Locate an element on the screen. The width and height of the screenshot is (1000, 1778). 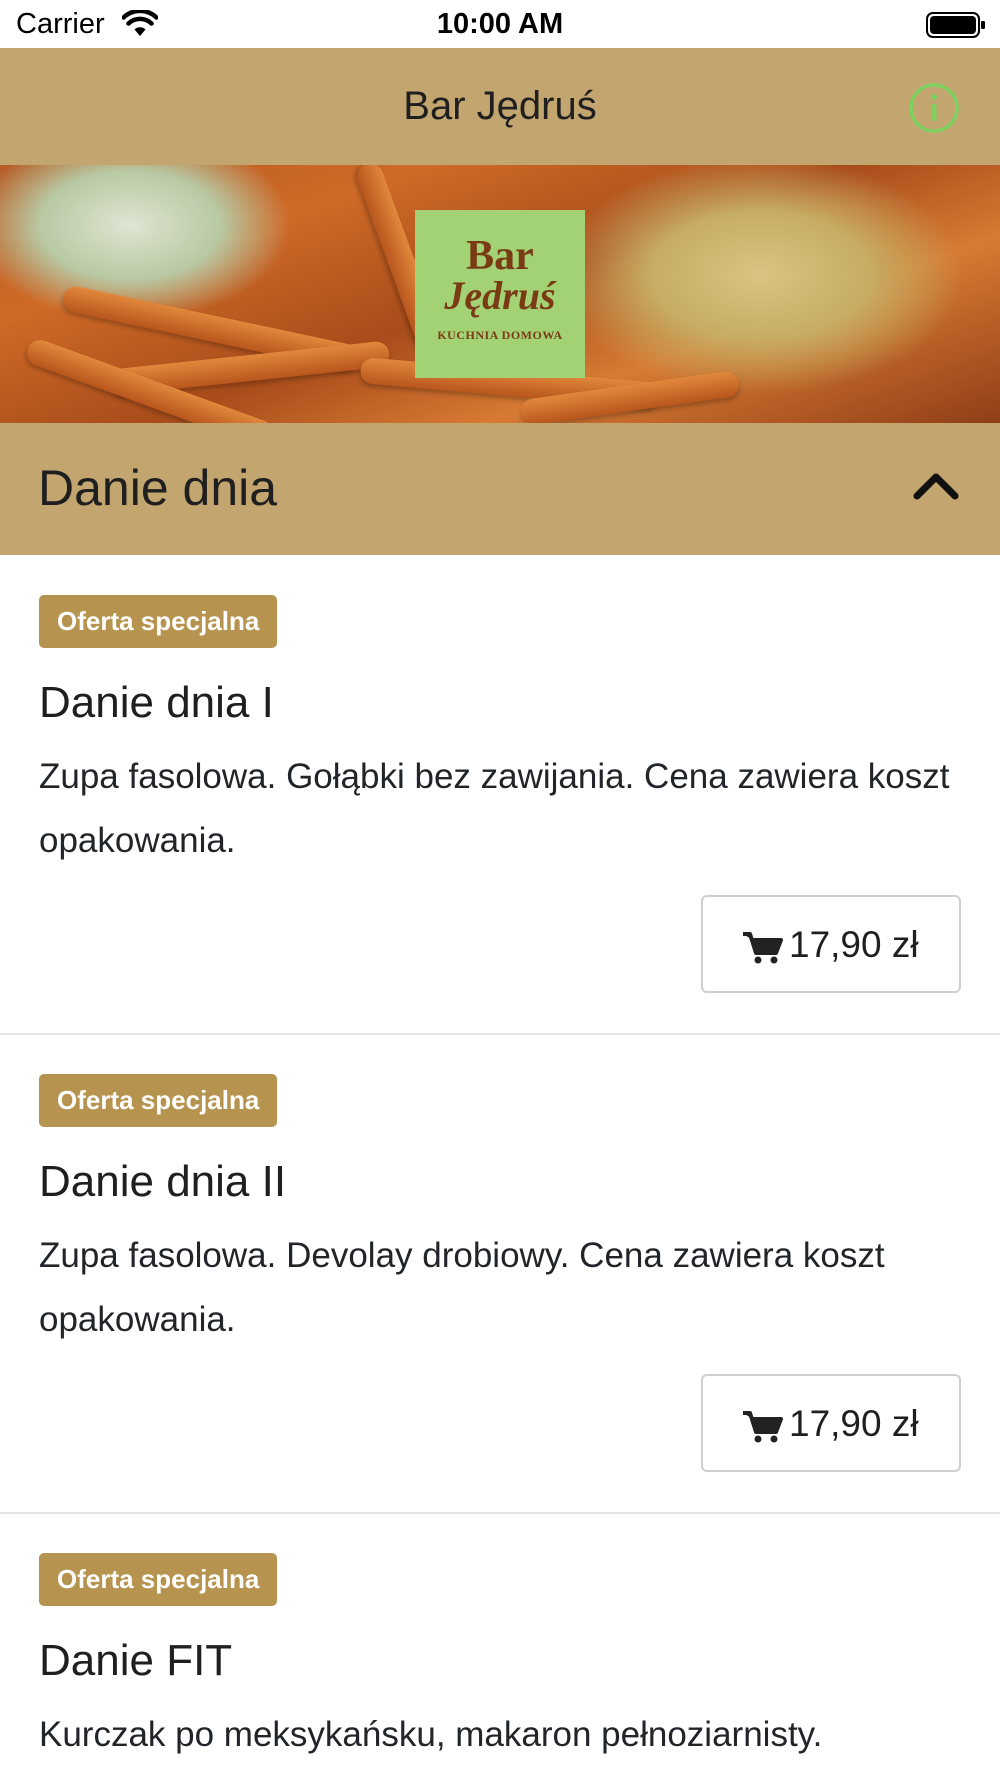
chevron-up-icon is located at coordinates (936, 485).